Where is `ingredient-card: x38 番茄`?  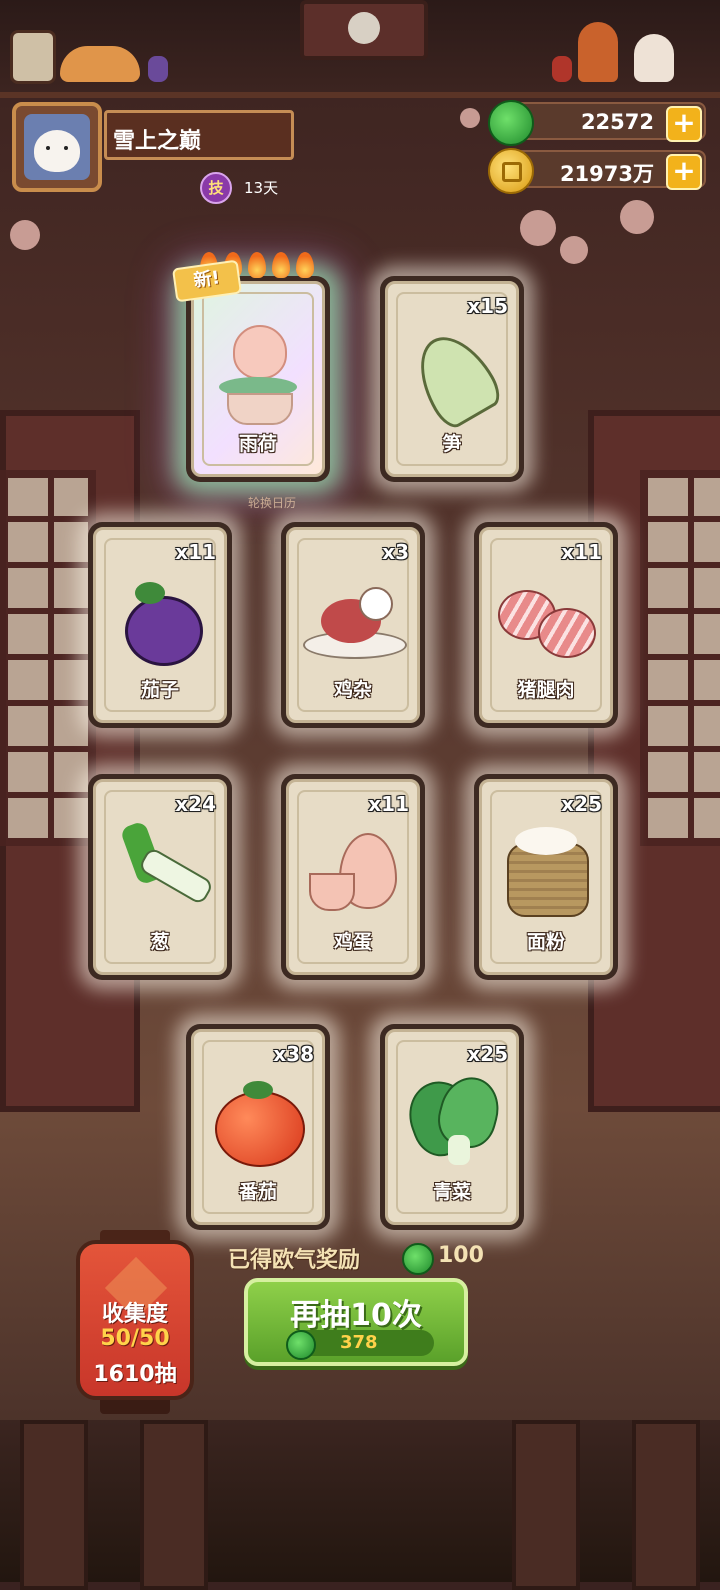
ingredient-card: x38 番茄 is located at coordinates (258, 1127).